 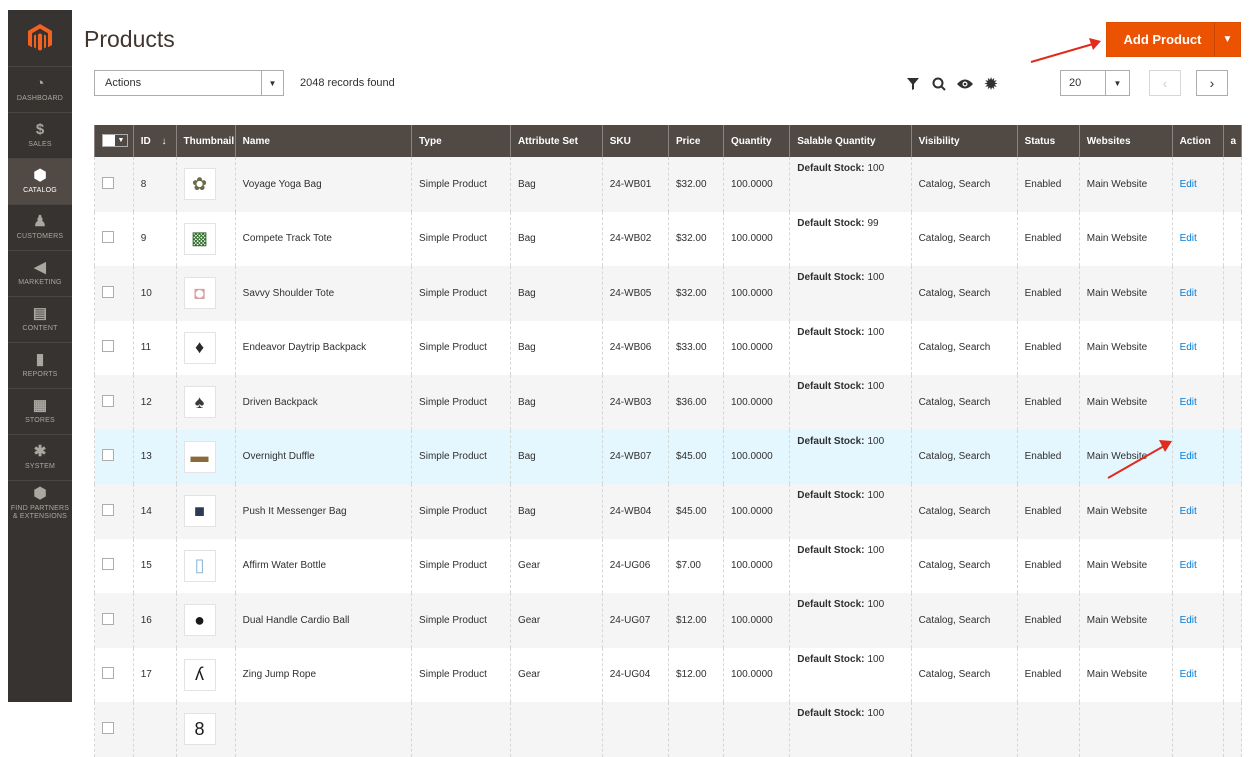 What do you see at coordinates (154, 141) in the screenshot?
I see `column-header-id: ID ↓` at bounding box center [154, 141].